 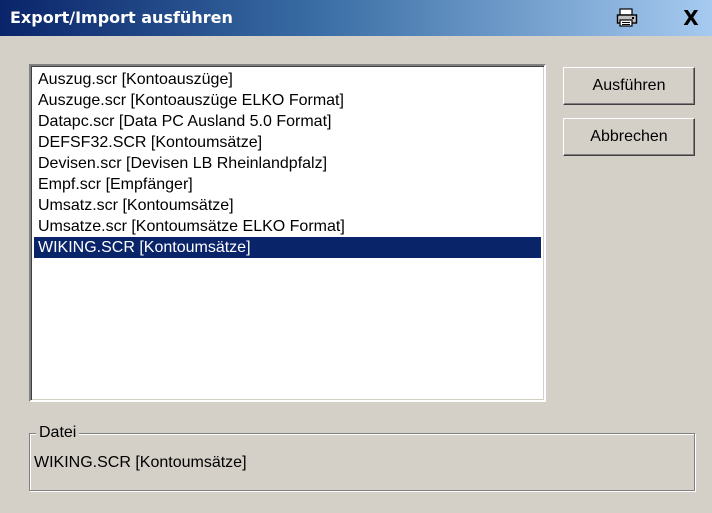 What do you see at coordinates (691, 18) in the screenshot?
I see `close-icon: X` at bounding box center [691, 18].